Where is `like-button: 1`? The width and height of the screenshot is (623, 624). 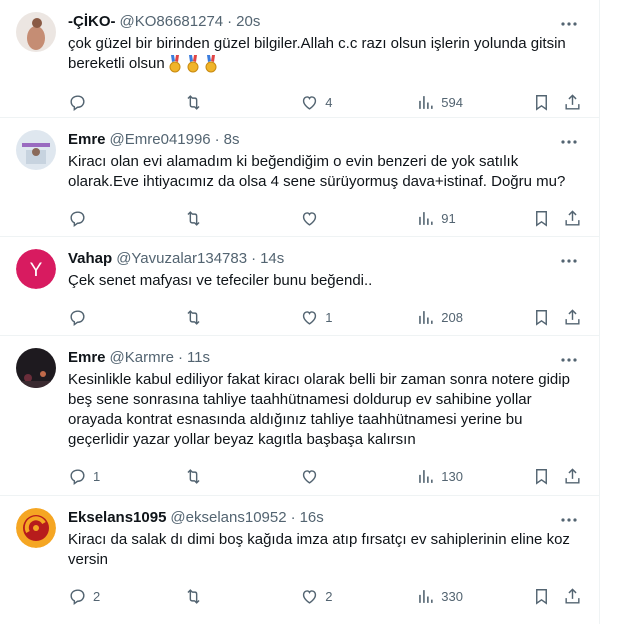
like-button: 1 is located at coordinates (358, 317).